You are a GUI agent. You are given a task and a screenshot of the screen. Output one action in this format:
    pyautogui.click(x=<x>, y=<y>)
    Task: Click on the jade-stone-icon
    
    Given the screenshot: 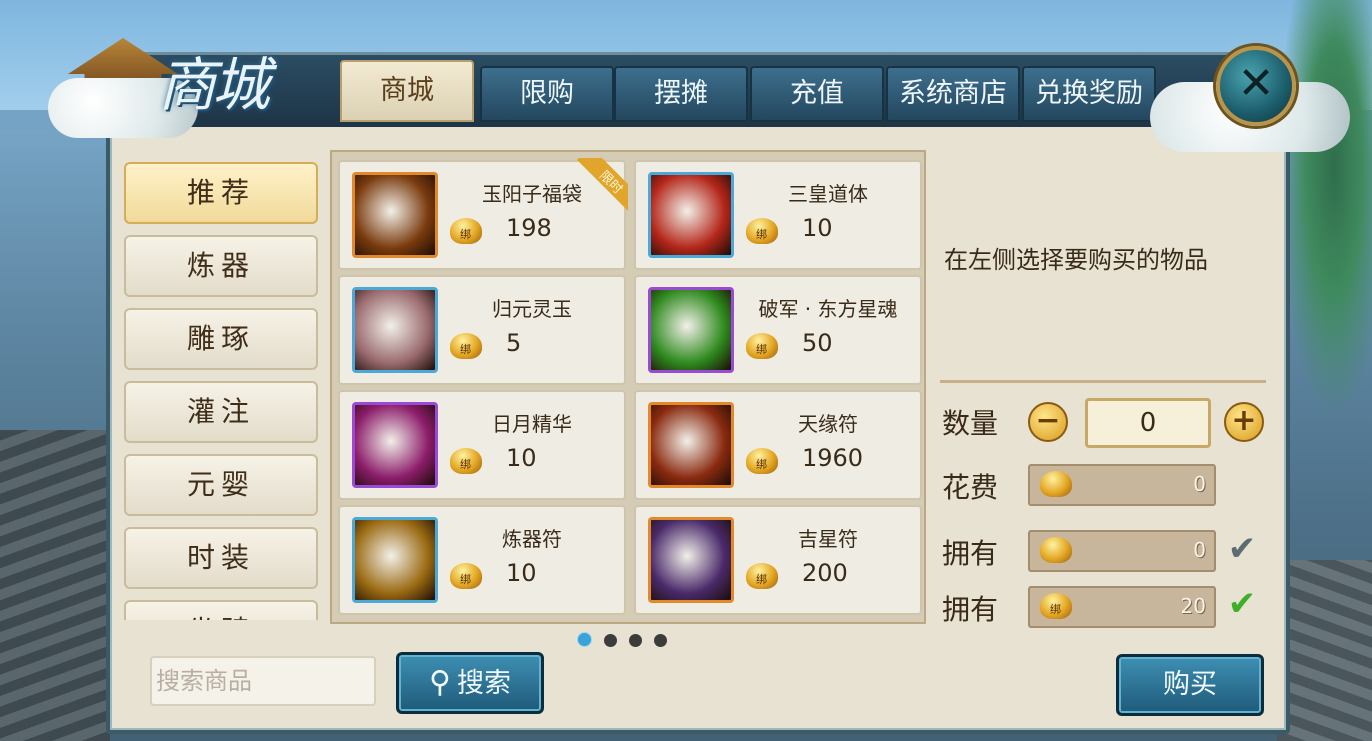 What is the action you would take?
    pyautogui.click(x=395, y=330)
    